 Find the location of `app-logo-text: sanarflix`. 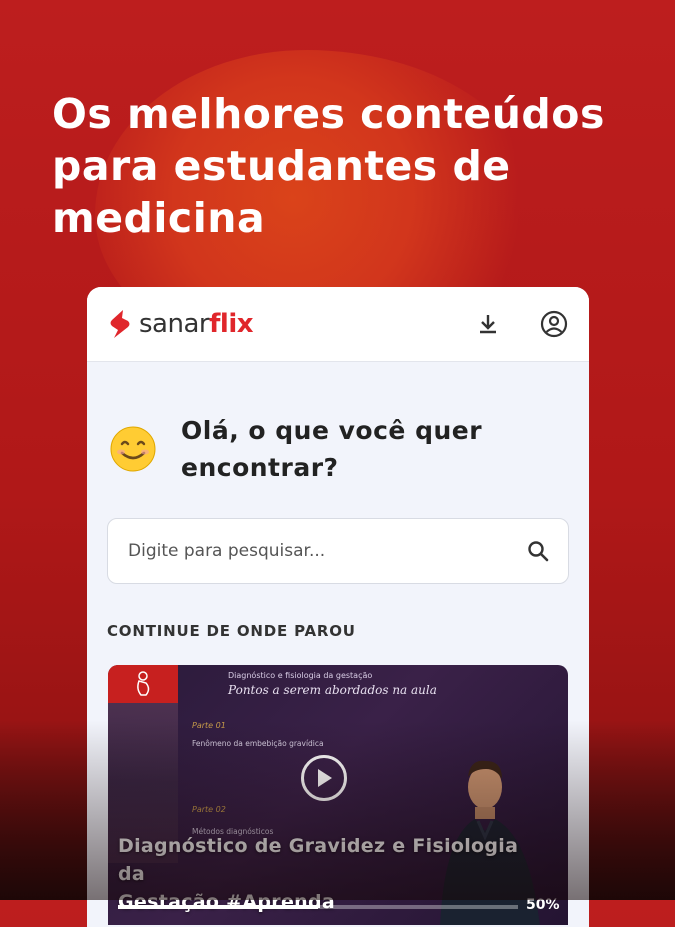

app-logo-text: sanarflix is located at coordinates (196, 324).